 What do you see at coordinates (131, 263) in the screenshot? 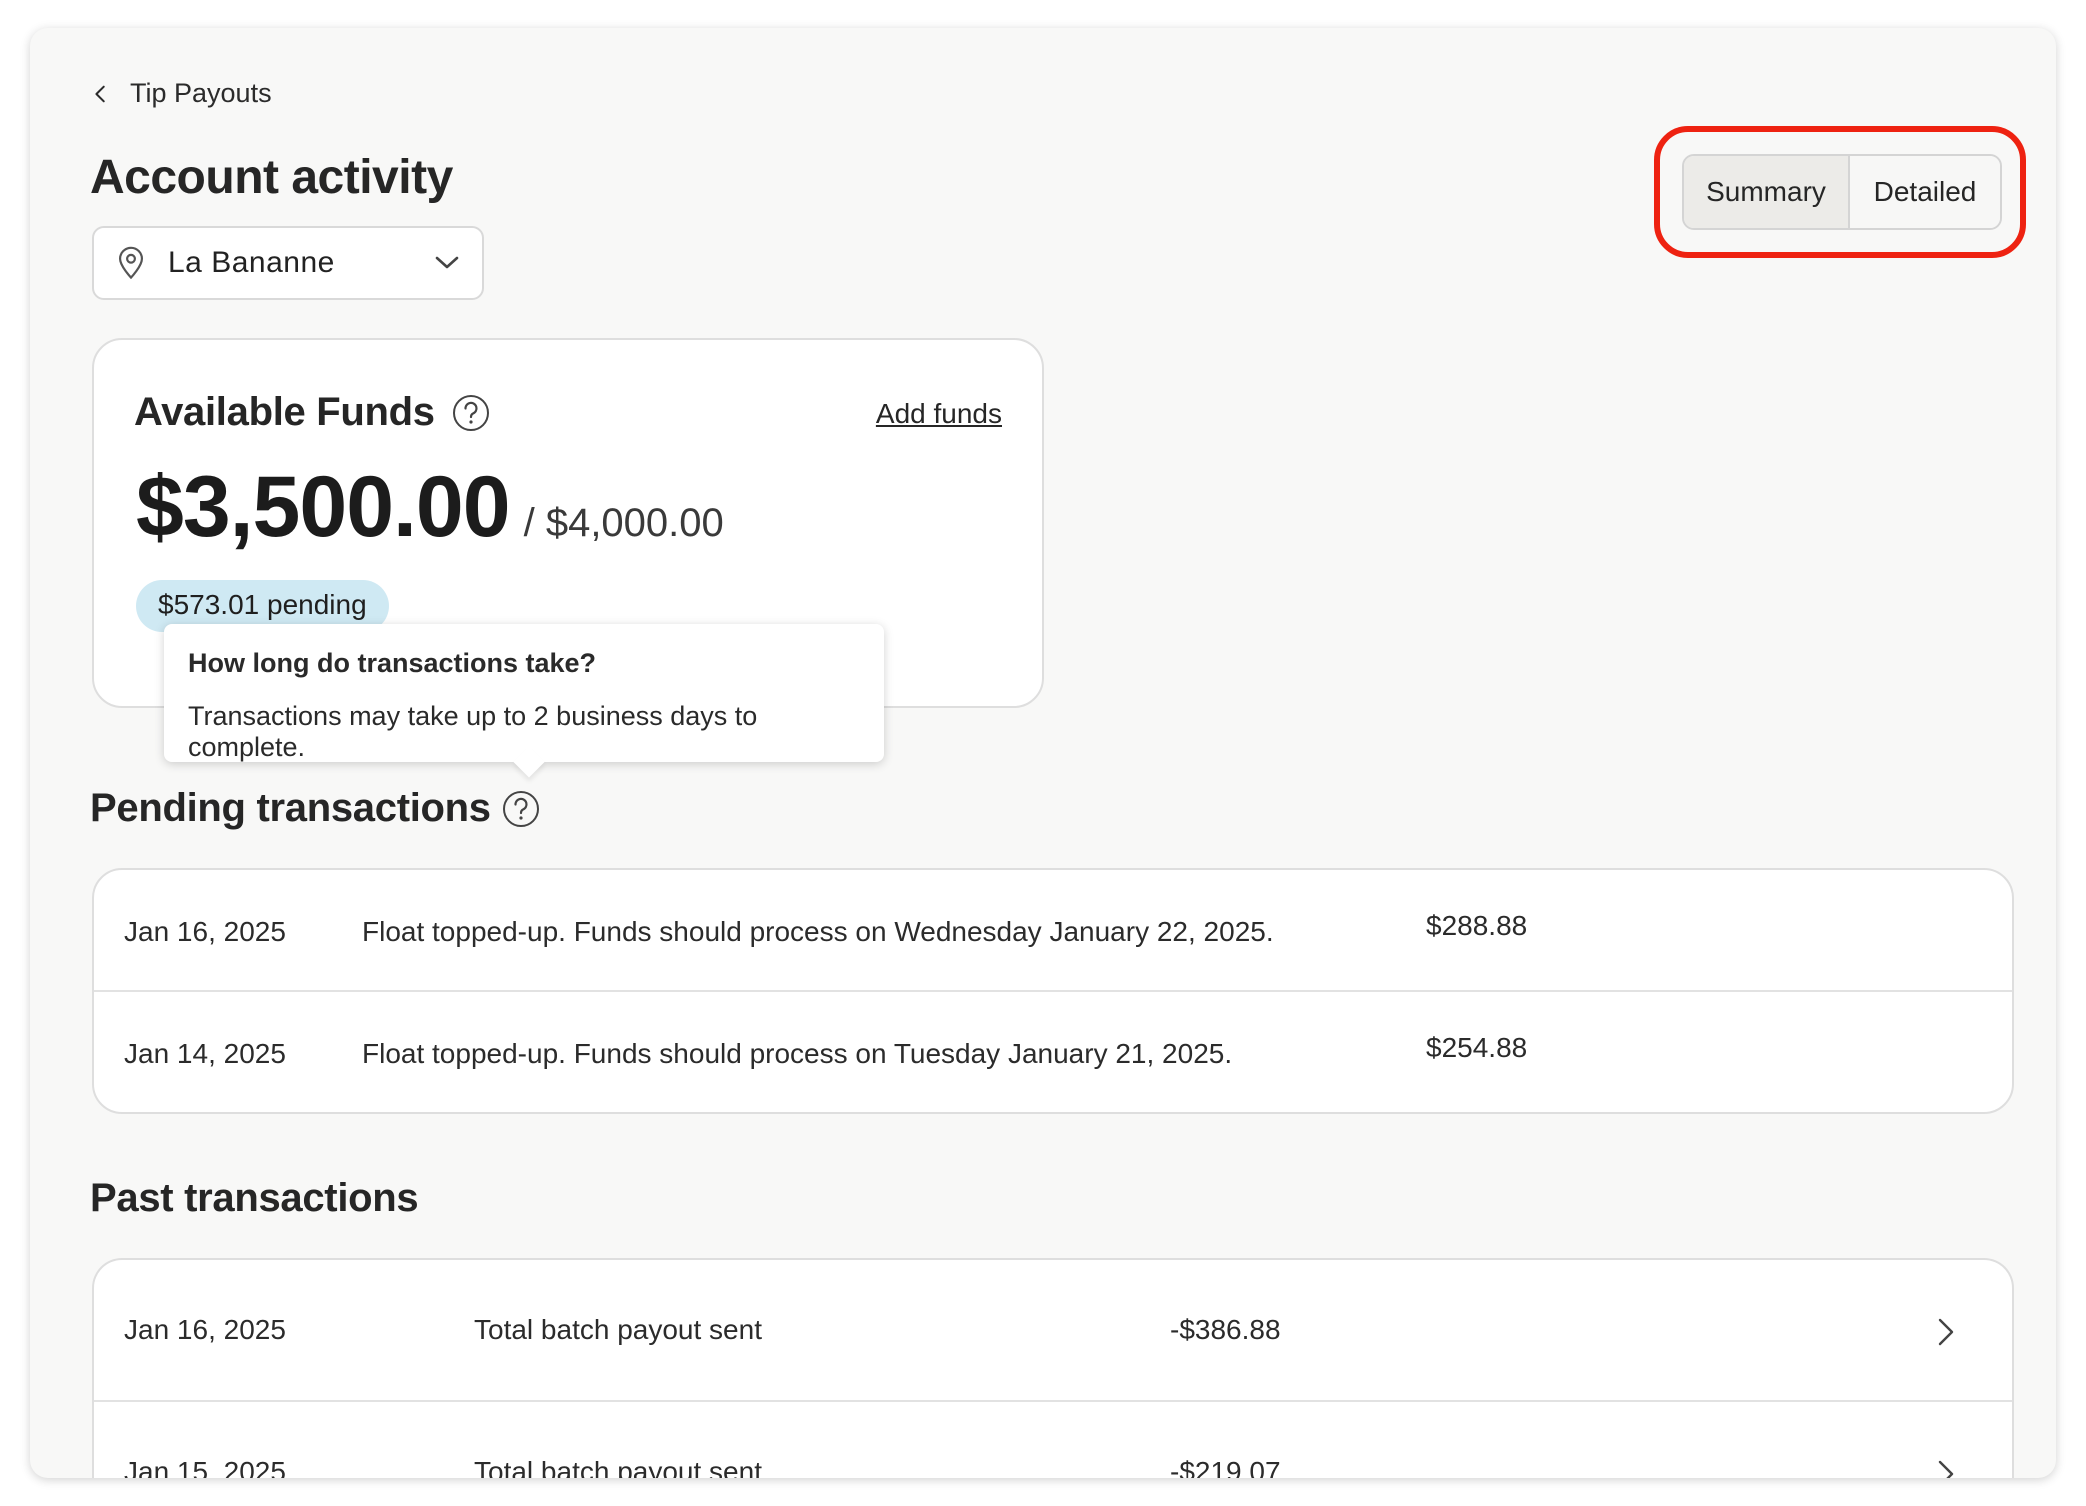
I see `location-pin-icon` at bounding box center [131, 263].